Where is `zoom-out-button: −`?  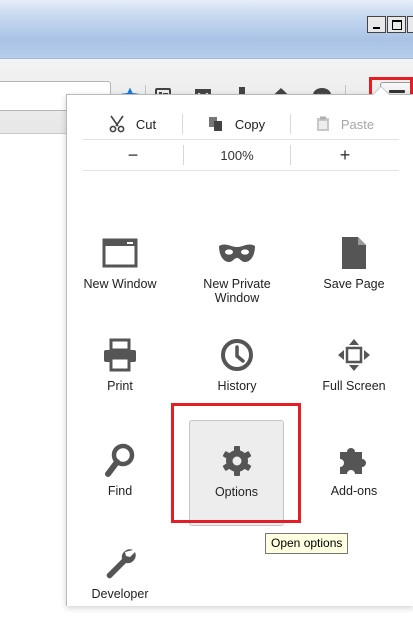 zoom-out-button: − is located at coordinates (133, 155).